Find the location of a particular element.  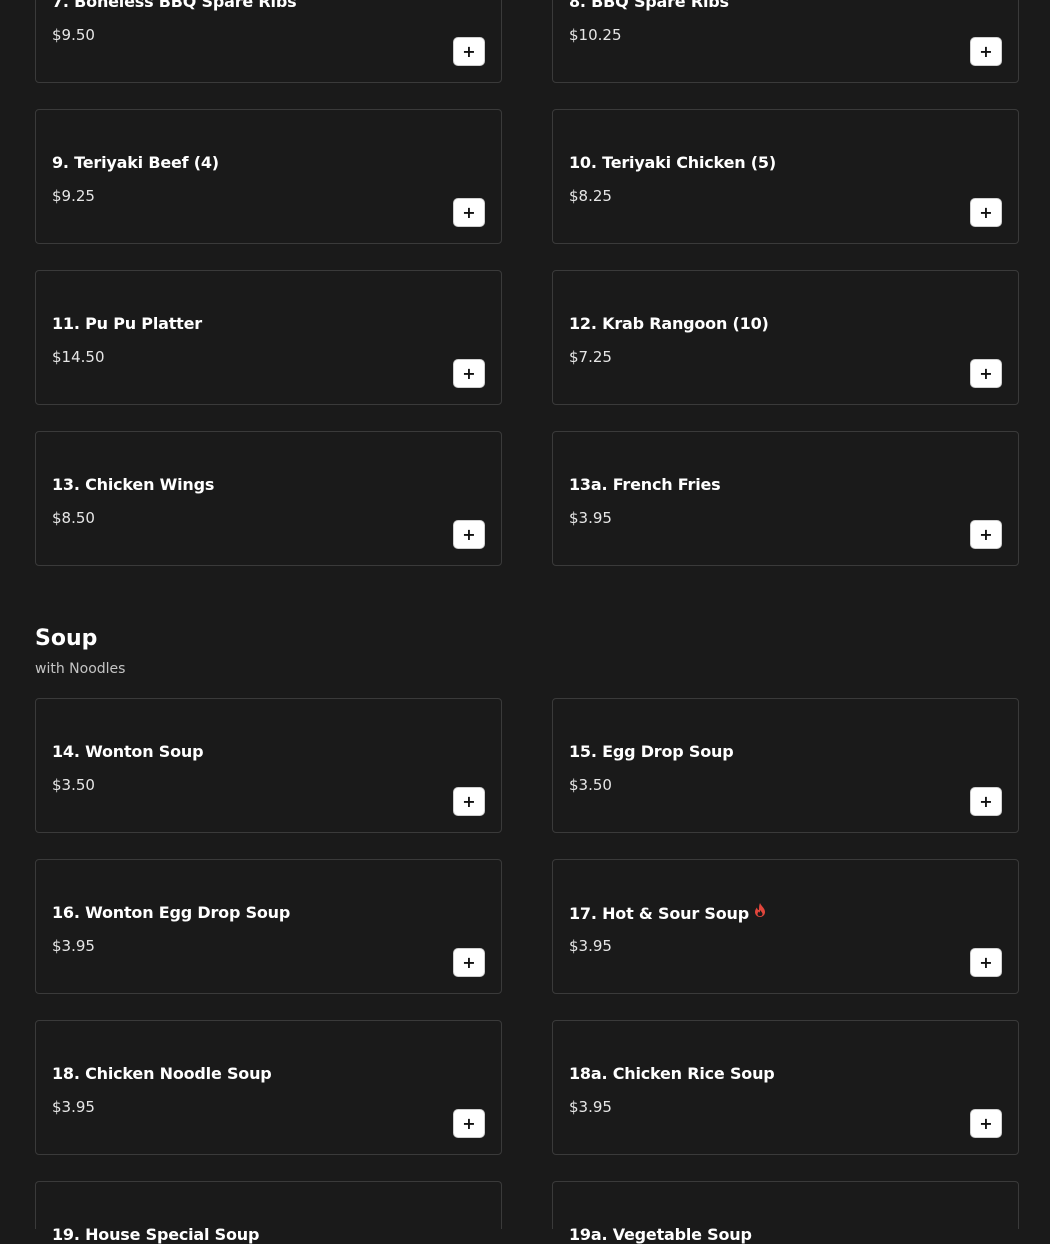

item-name: 10. Teriyaki Chicken (5) is located at coordinates (672, 162).